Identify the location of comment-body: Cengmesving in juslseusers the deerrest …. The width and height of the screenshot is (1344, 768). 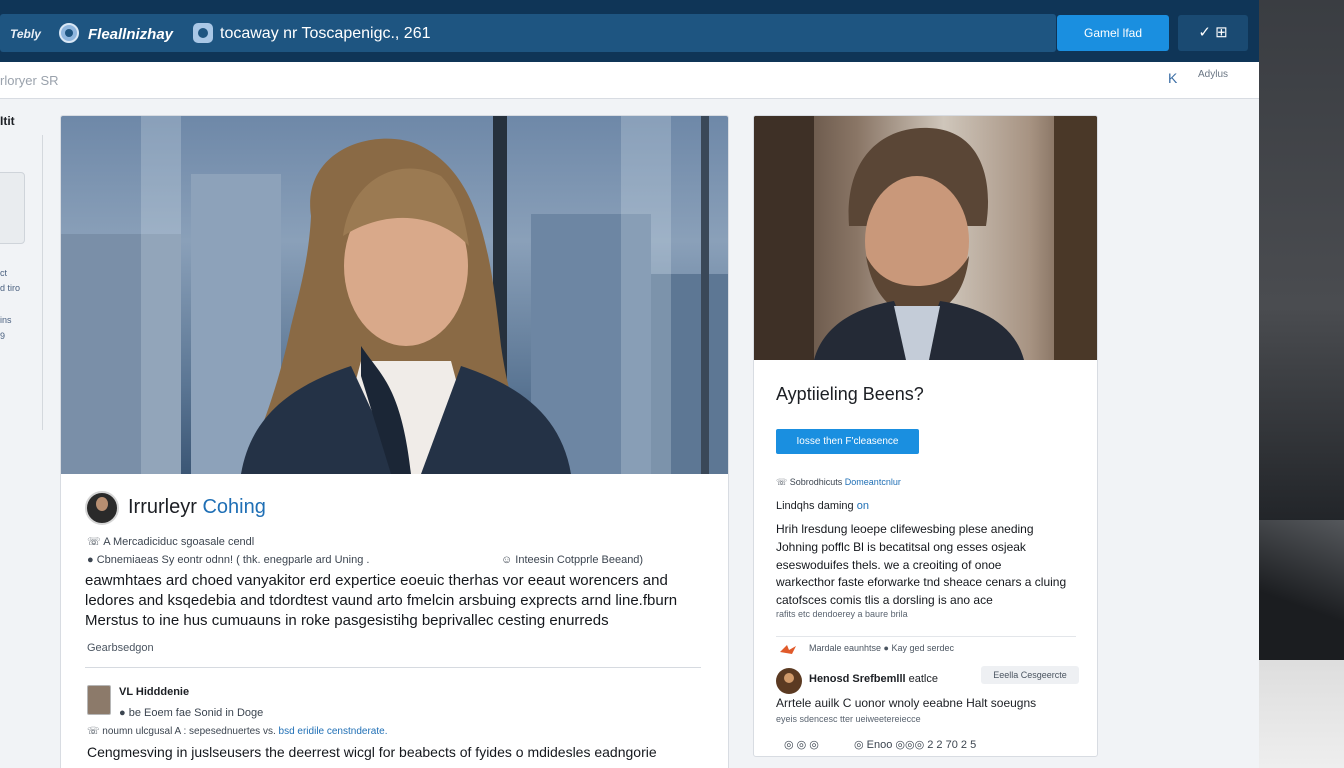
(372, 752).